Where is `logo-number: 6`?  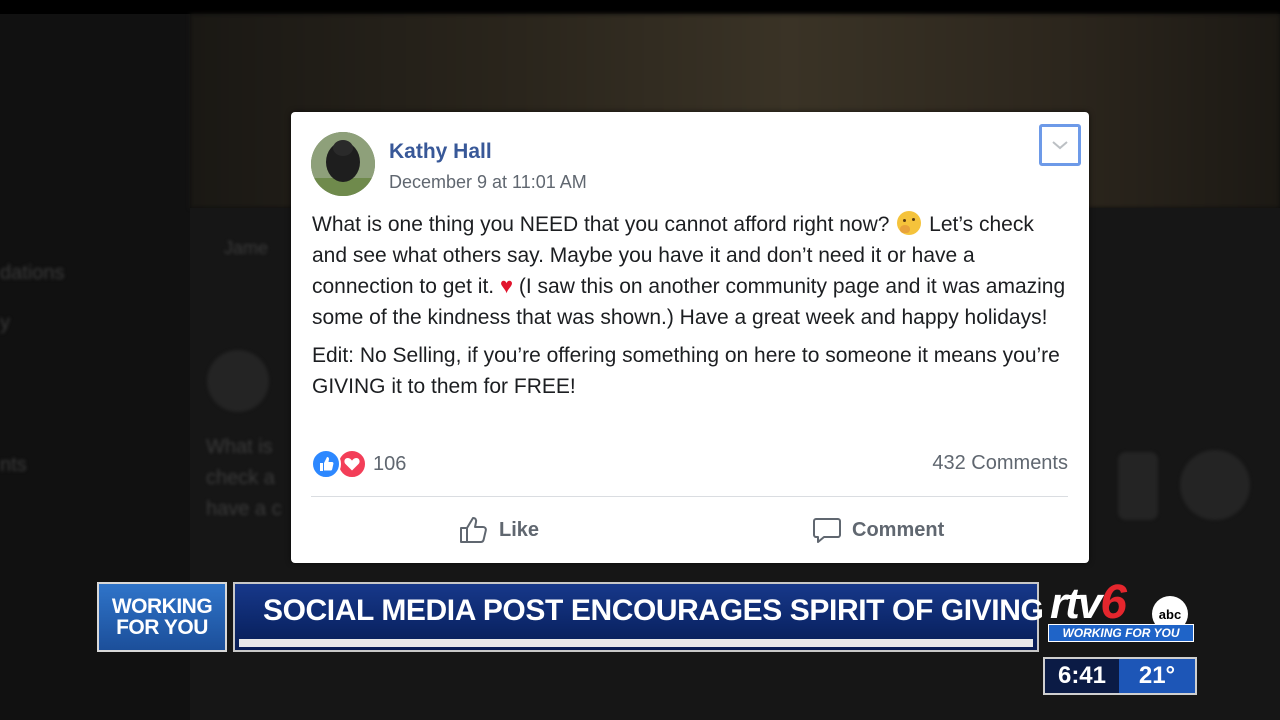 logo-number: 6 is located at coordinates (1113, 602).